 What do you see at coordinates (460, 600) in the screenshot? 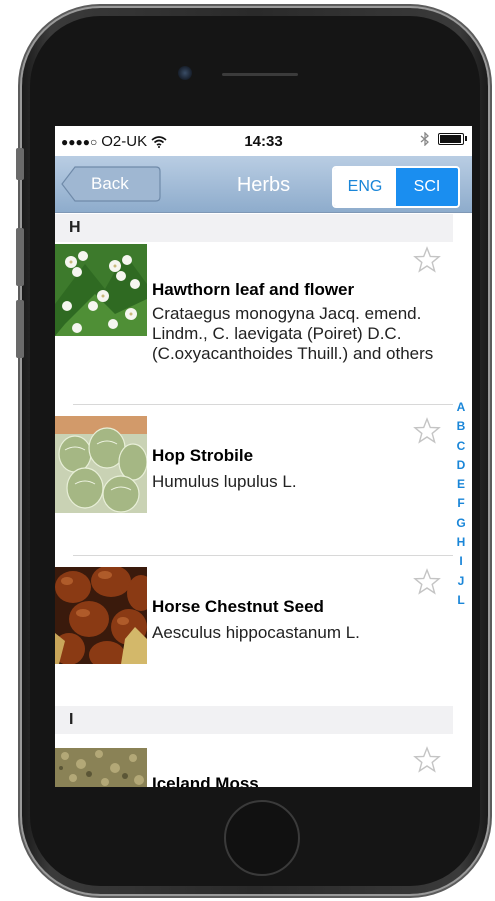
I see `index-letter: L` at bounding box center [460, 600].